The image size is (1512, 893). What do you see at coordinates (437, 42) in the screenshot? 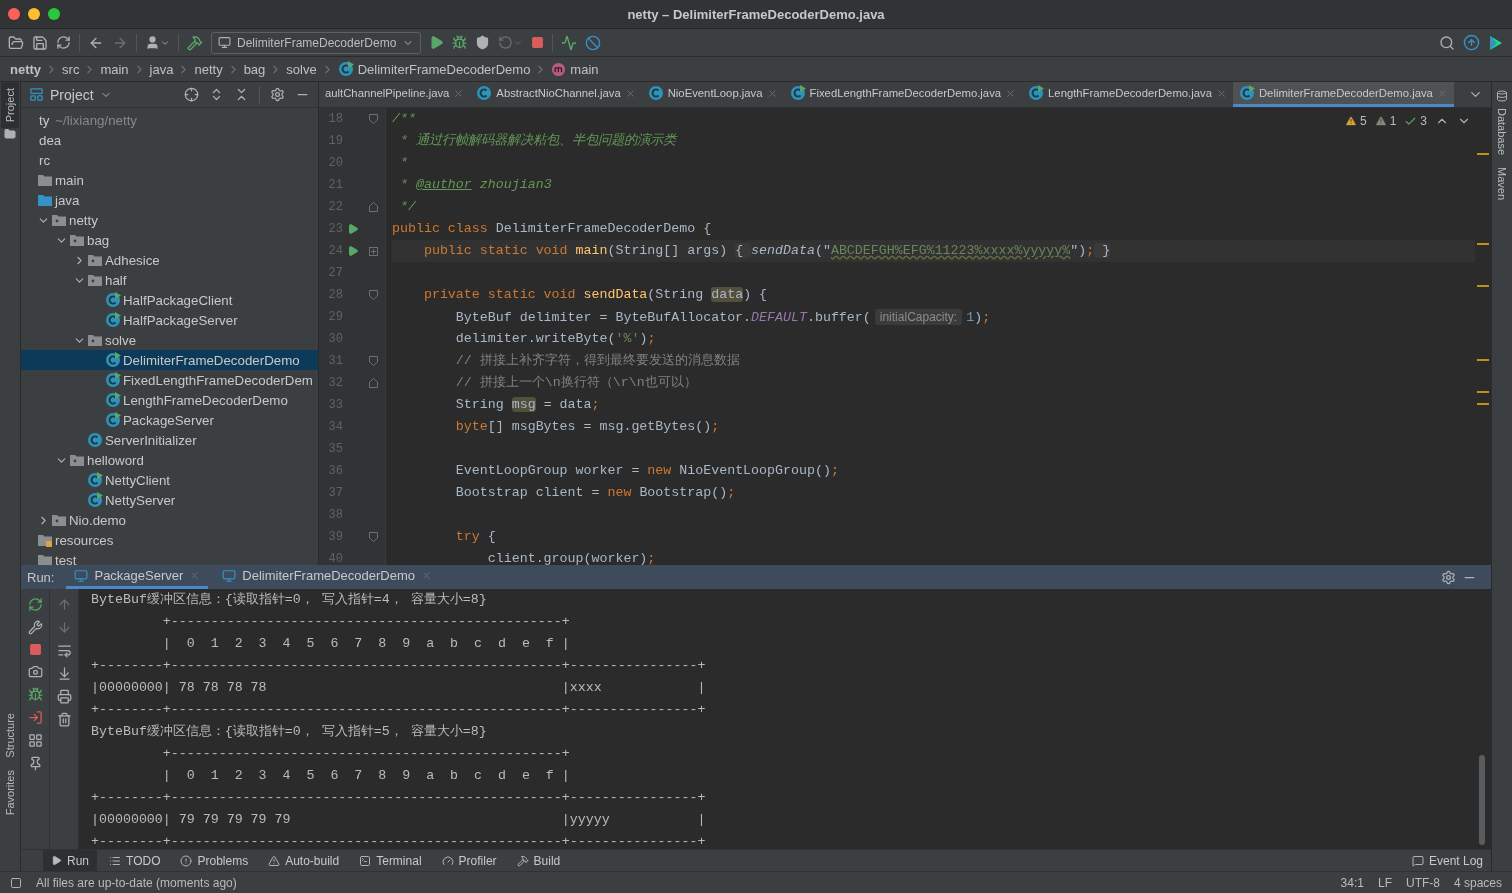
I see `run-icon` at bounding box center [437, 42].